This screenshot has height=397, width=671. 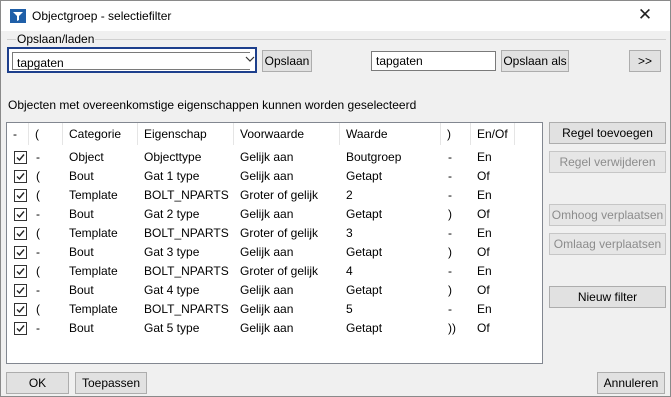 What do you see at coordinates (171, 176) in the screenshot?
I see `cell-eigenschap: Gat 1 type` at bounding box center [171, 176].